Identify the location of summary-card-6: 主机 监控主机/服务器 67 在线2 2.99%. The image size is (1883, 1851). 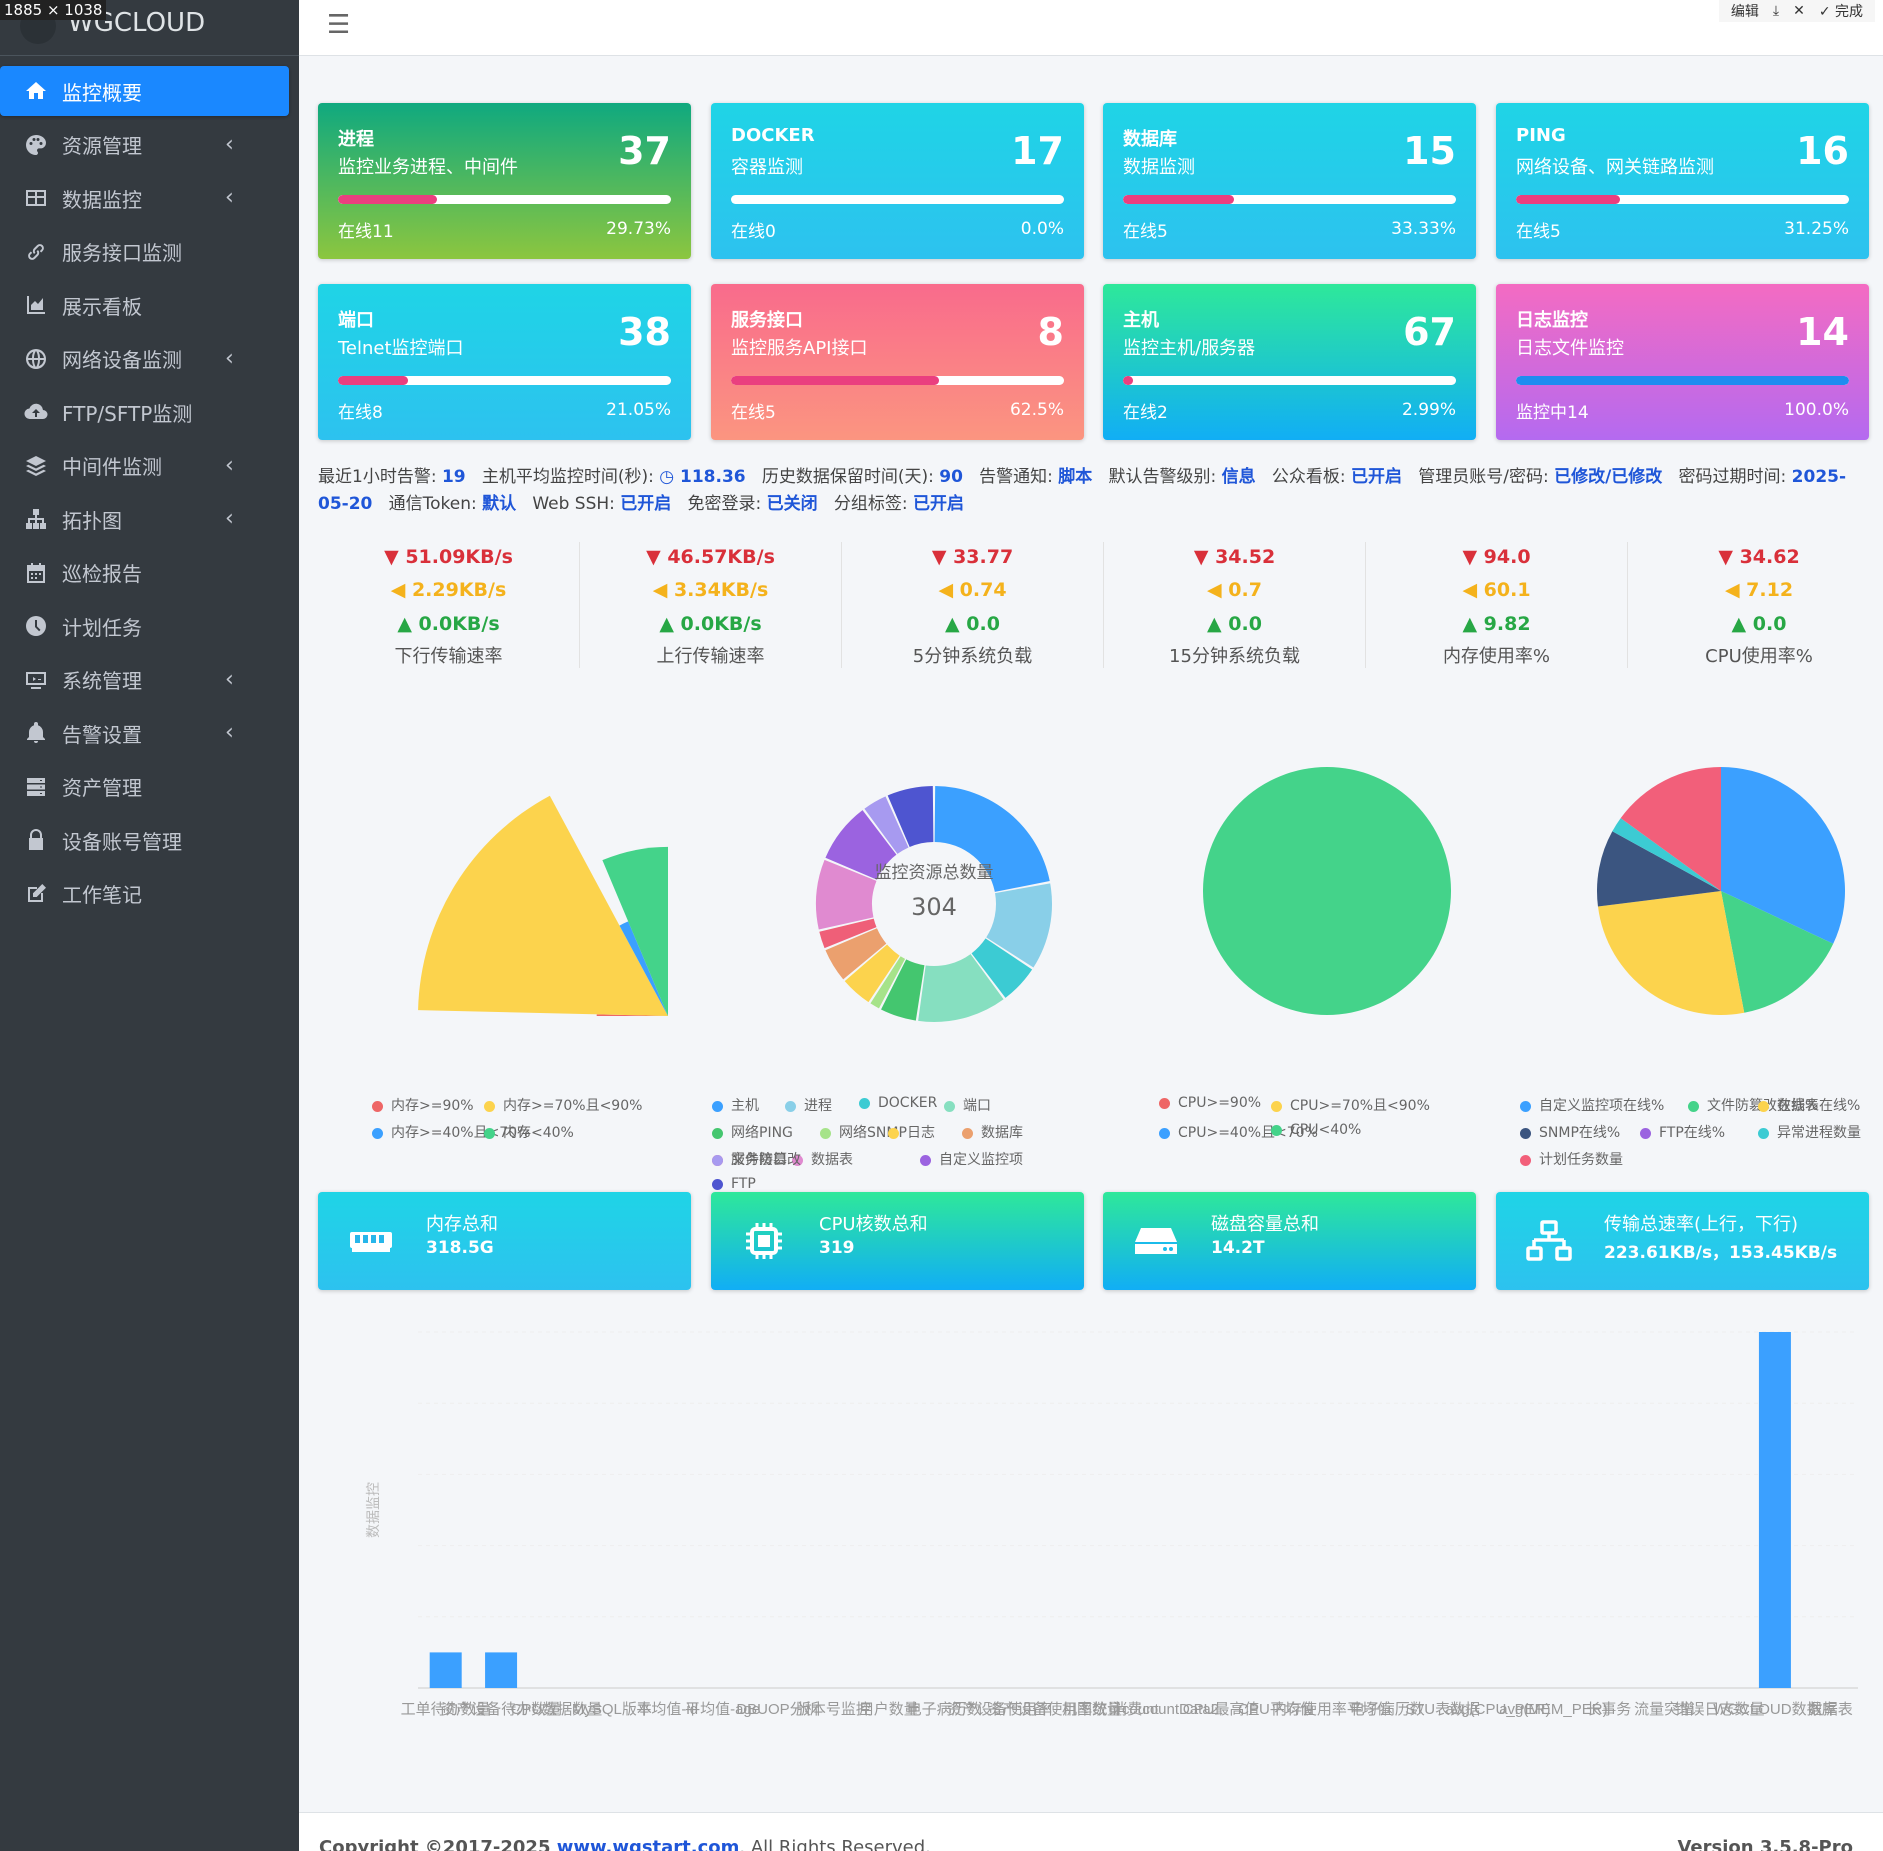
(1289, 362).